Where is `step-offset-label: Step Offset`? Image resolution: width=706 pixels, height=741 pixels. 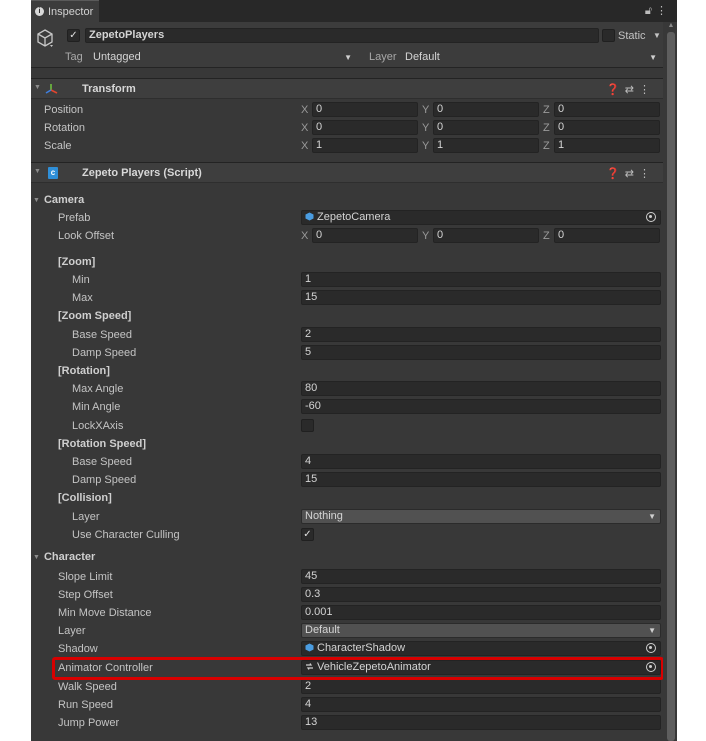
step-offset-label: Step Offset is located at coordinates (85, 595).